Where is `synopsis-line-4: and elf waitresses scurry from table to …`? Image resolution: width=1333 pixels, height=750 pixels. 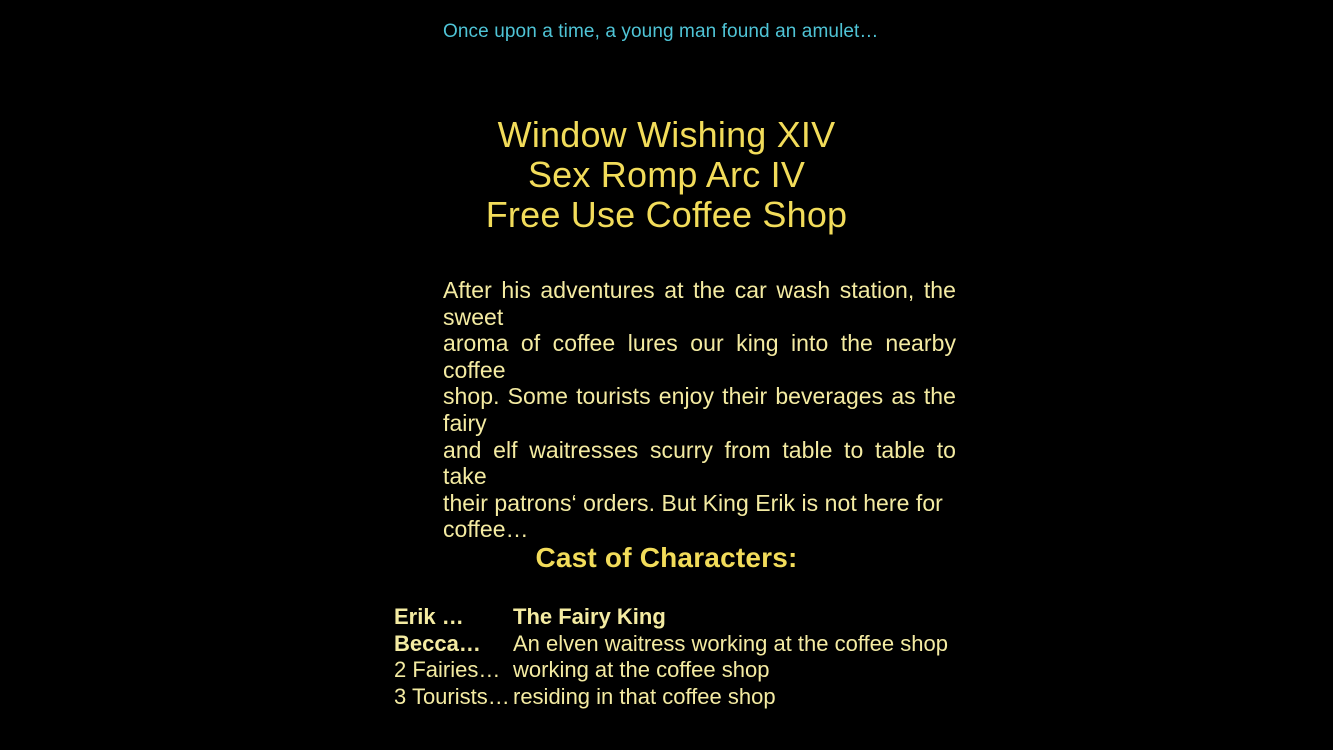 synopsis-line-4: and elf waitresses scurry from table to … is located at coordinates (699, 463).